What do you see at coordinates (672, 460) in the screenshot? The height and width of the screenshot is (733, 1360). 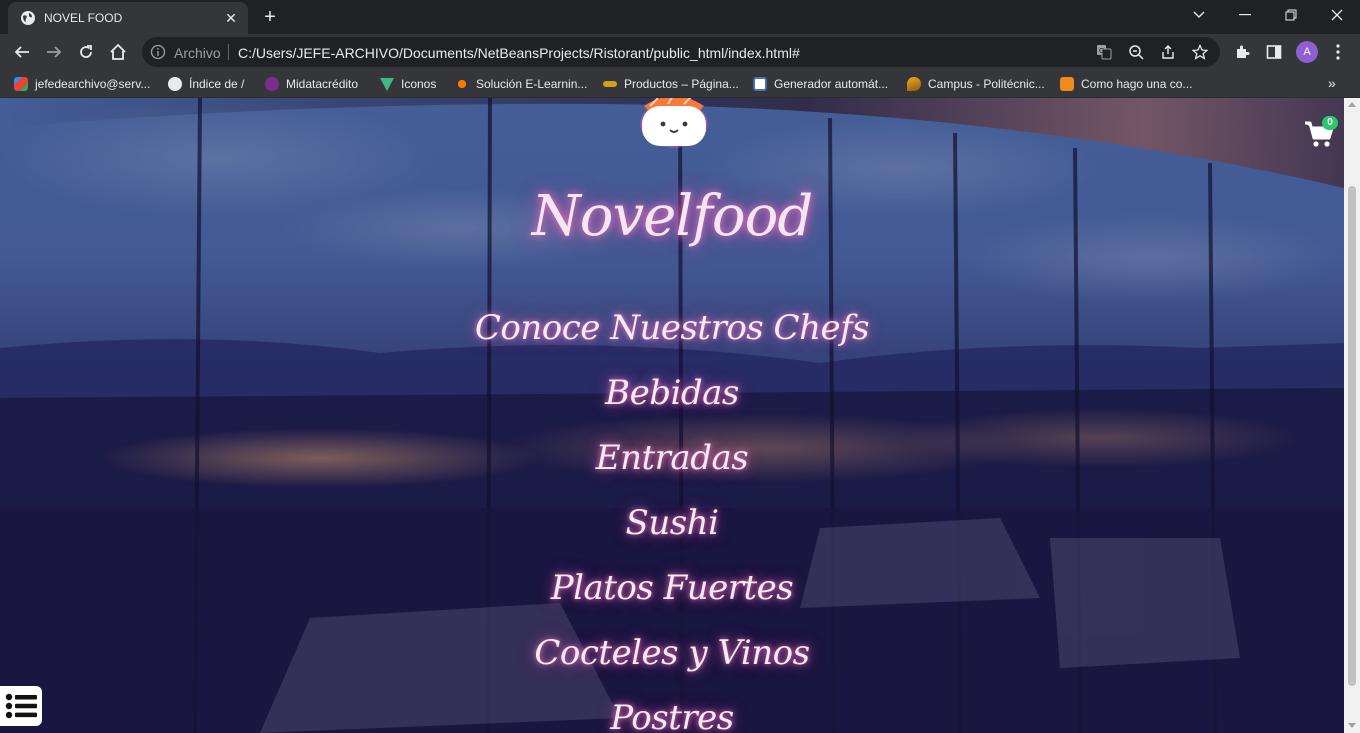 I see `menu-item-entradas: Entradas` at bounding box center [672, 460].